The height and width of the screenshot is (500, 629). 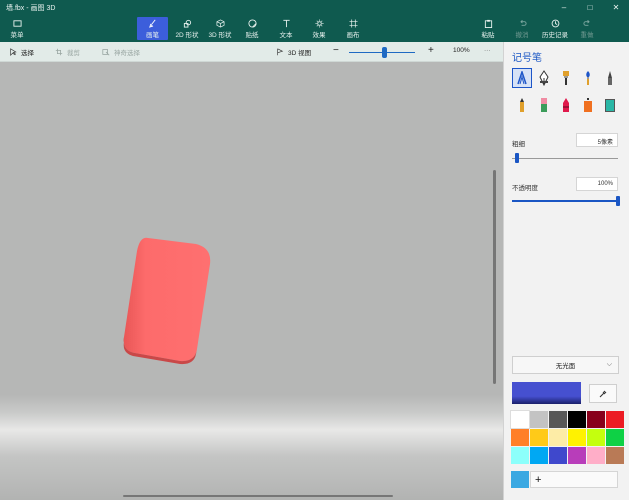 What do you see at coordinates (546, 393) in the screenshot?
I see `current-color-swatch` at bounding box center [546, 393].